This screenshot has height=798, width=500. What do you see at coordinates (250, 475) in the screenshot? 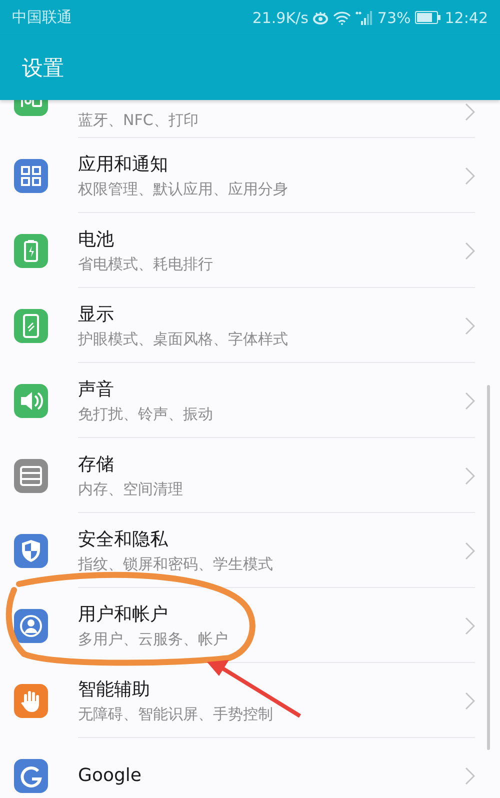
I see `settings-item: 存储 内存、空间清理` at bounding box center [250, 475].